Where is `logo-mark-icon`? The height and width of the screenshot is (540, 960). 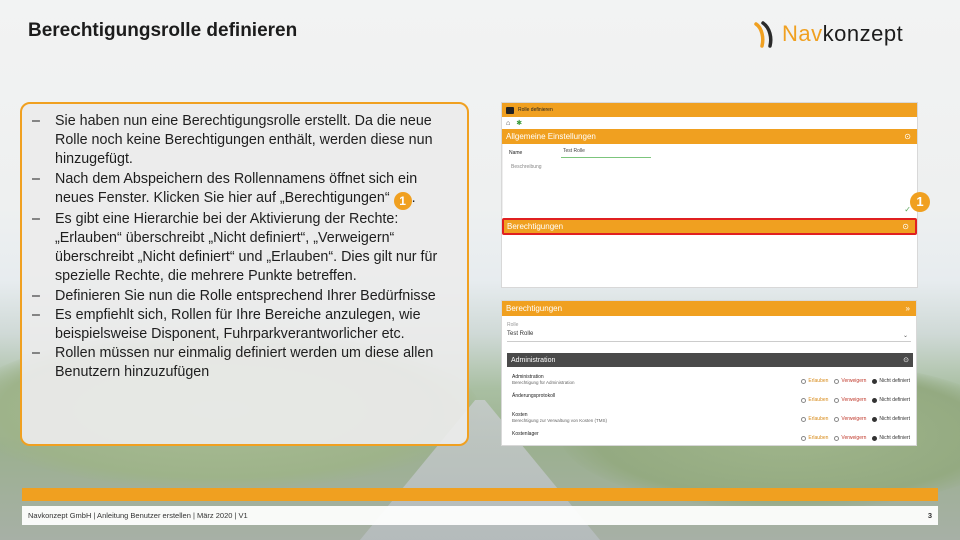
logo-mark-icon is located at coordinates (763, 34).